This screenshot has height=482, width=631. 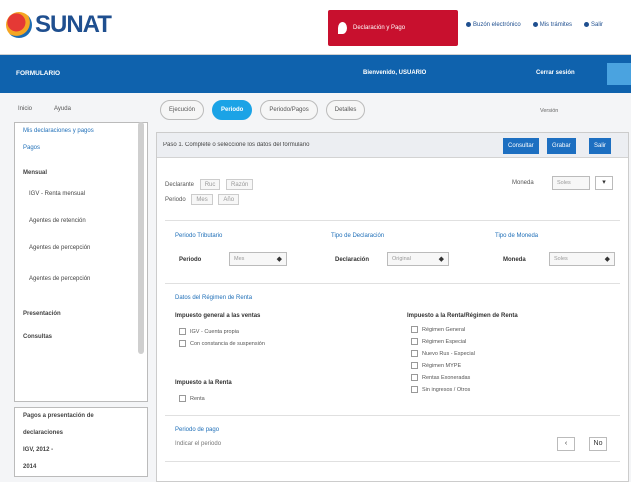 I want to click on nav-title: FORMULARIO, so click(x=38, y=73).